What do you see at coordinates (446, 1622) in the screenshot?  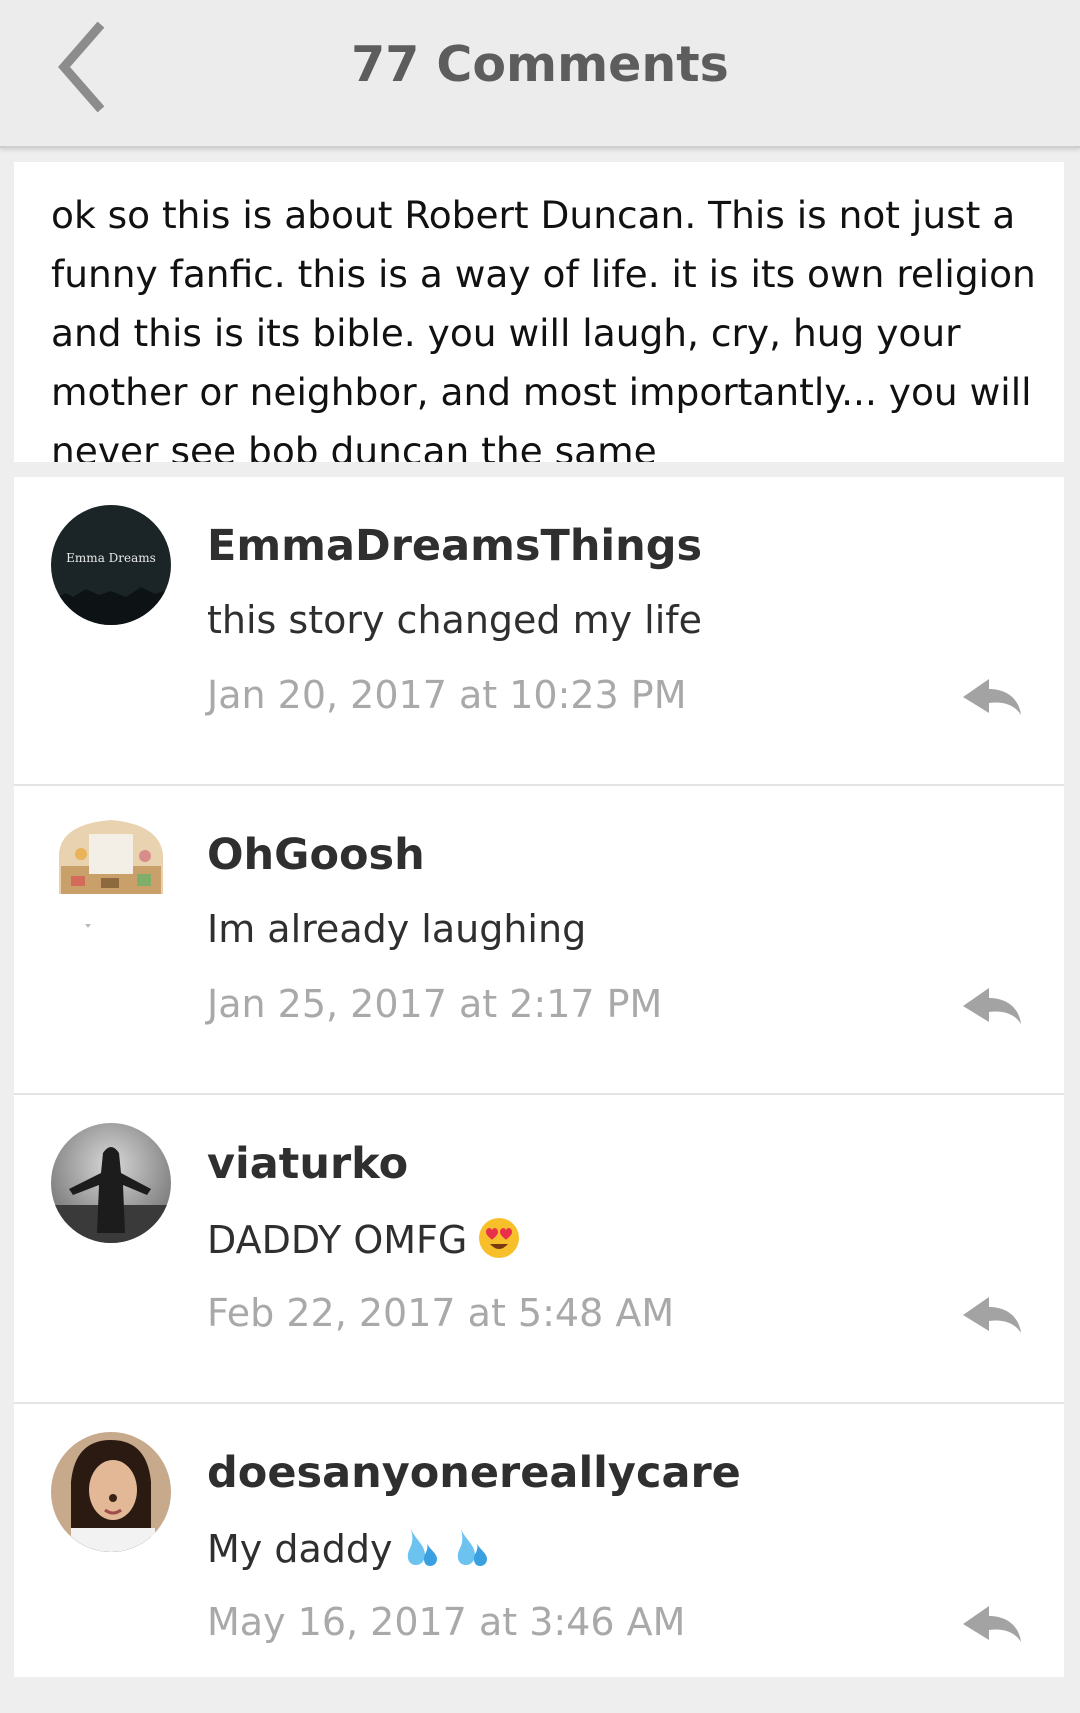 I see `comment-timestamp: May 16, 2017 at 3:46 AM` at bounding box center [446, 1622].